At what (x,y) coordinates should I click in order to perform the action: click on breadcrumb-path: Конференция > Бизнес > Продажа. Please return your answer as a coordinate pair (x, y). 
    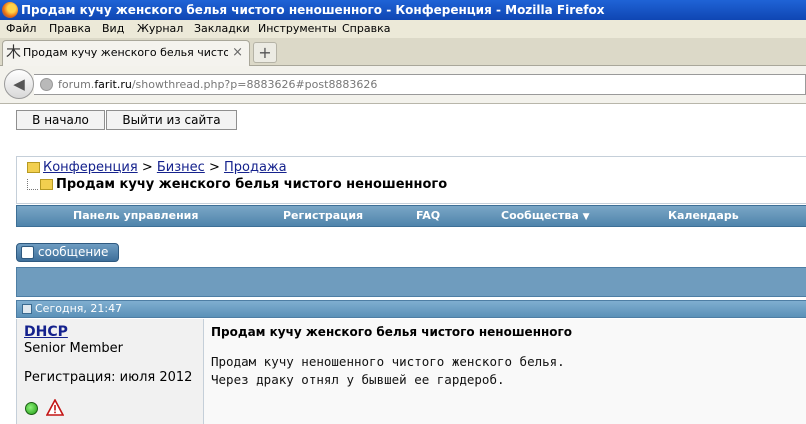
    Looking at the image, I should click on (157, 167).